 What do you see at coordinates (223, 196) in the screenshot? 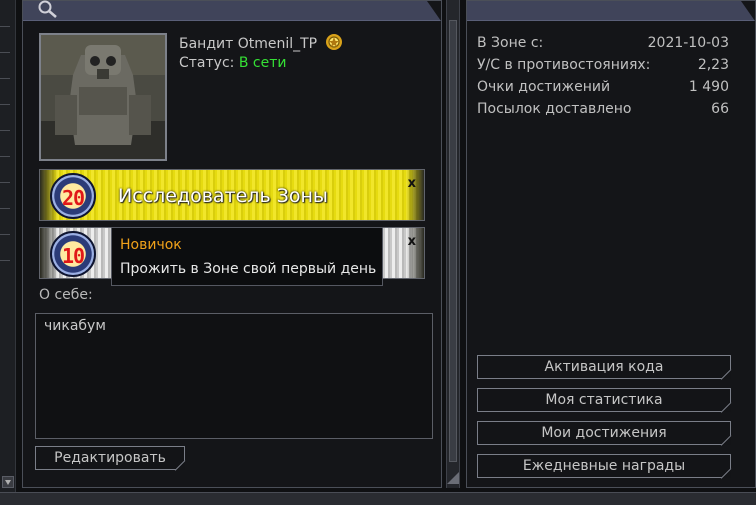
I see `achievement-title: Исследователь Зоны` at bounding box center [223, 196].